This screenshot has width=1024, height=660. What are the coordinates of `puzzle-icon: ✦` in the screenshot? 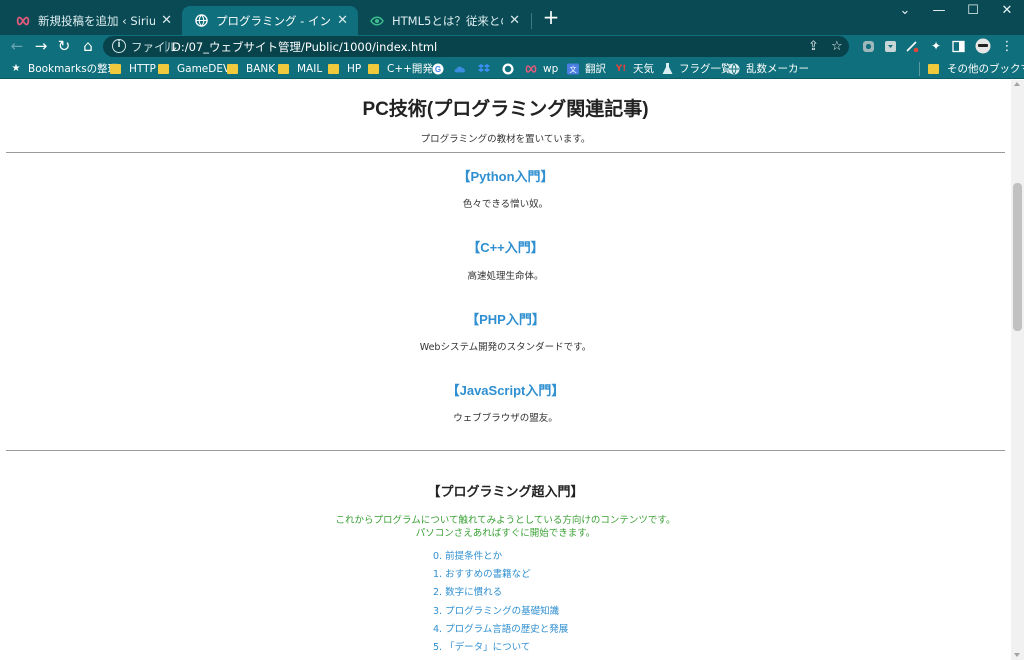 It's located at (936, 46).